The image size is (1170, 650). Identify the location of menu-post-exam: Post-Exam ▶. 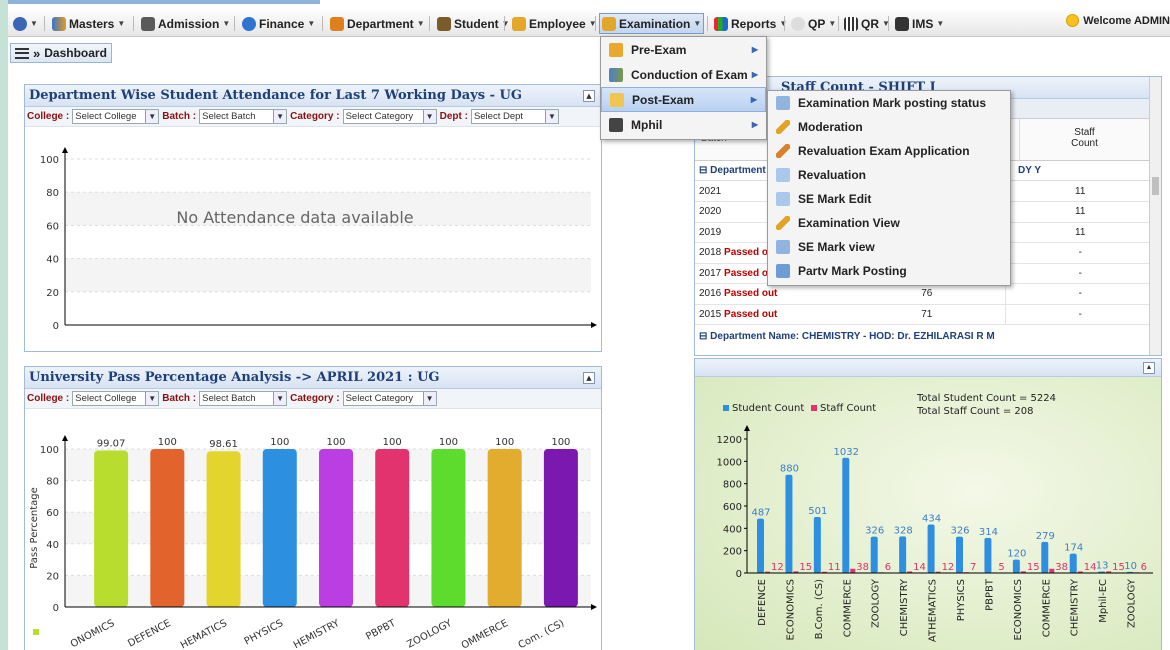
(683, 99).